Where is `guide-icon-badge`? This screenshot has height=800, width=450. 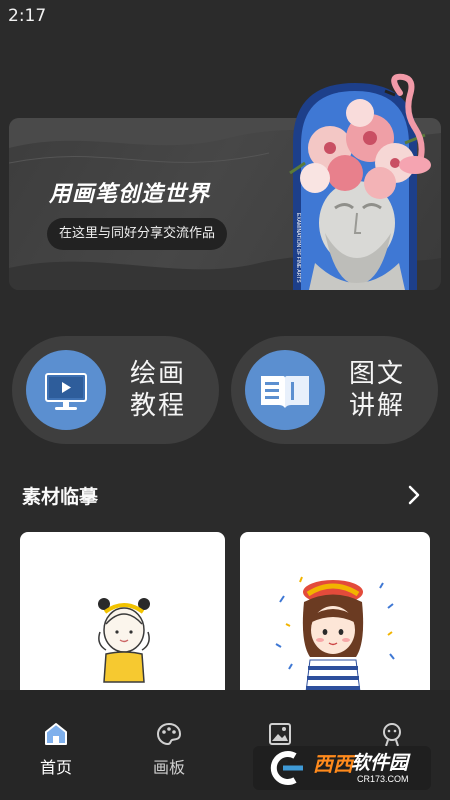 guide-icon-badge is located at coordinates (285, 390).